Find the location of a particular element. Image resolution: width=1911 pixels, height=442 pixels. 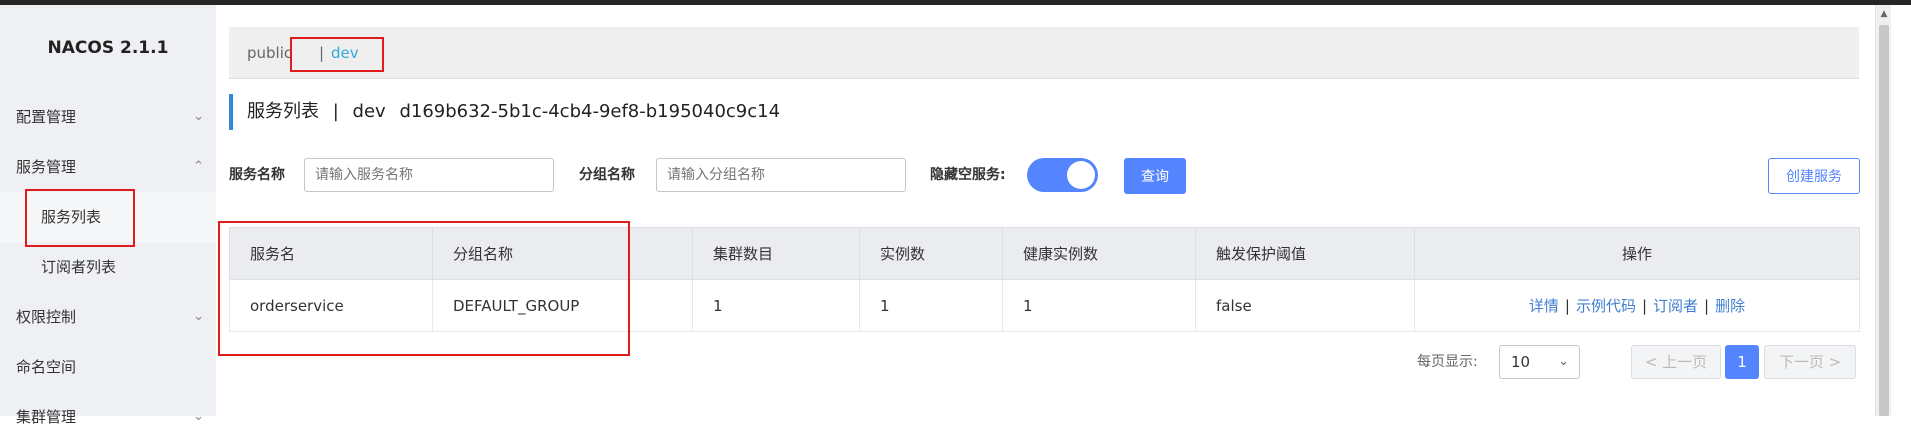

namespace-name: dev is located at coordinates (369, 111).